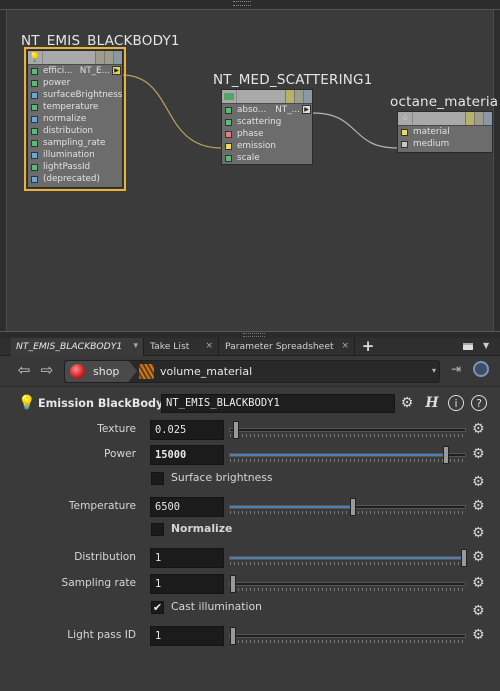 The height and width of the screenshot is (691, 500). I want to click on node-header: 💡, so click(75, 58).